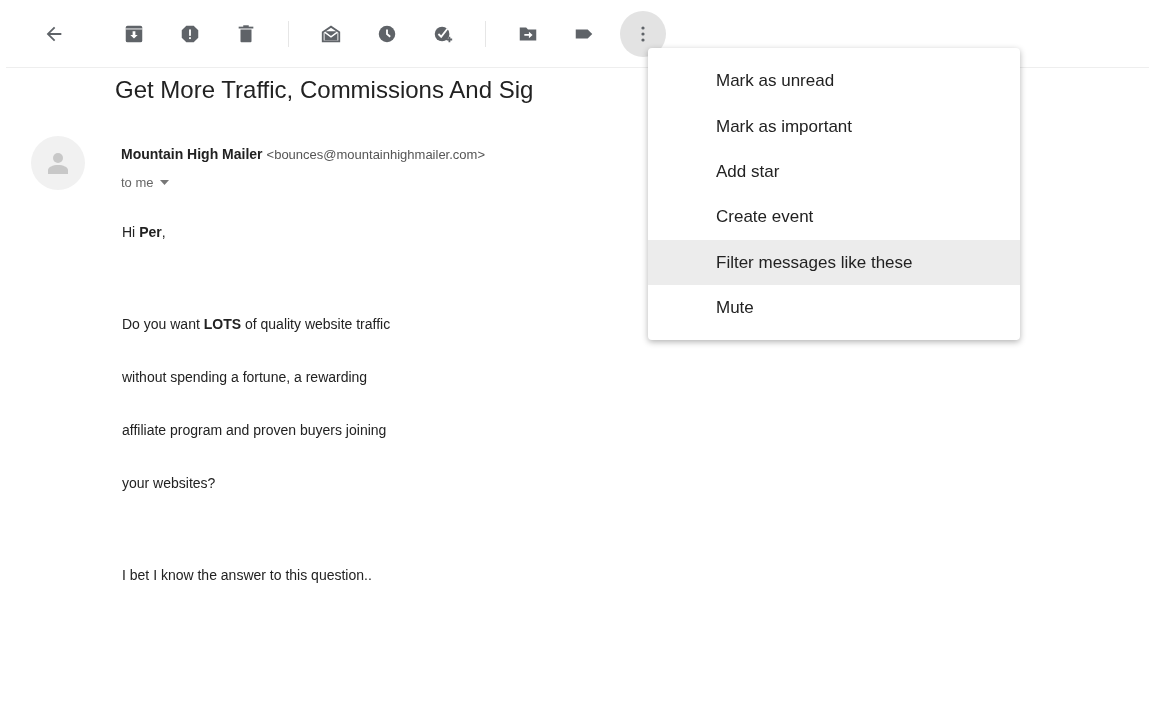 The width and height of the screenshot is (1161, 714). What do you see at coordinates (257, 324) in the screenshot?
I see `body-text: Do you want LOTS of quality website traffic` at bounding box center [257, 324].